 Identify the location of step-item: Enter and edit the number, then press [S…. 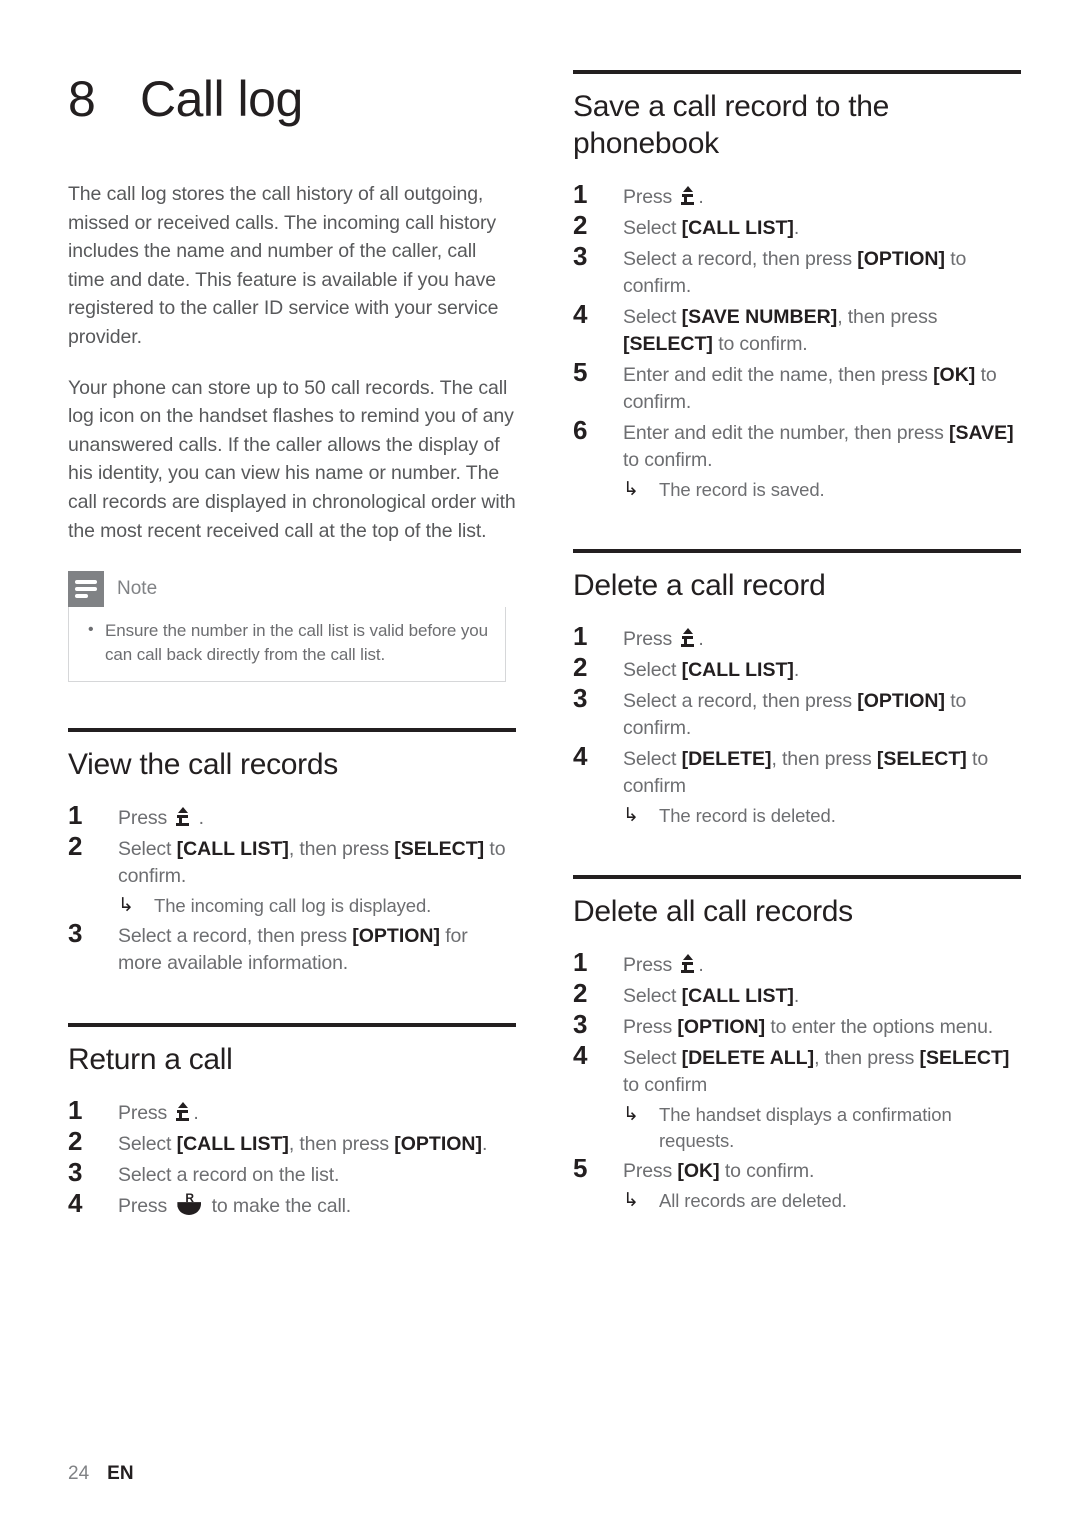
(797, 460).